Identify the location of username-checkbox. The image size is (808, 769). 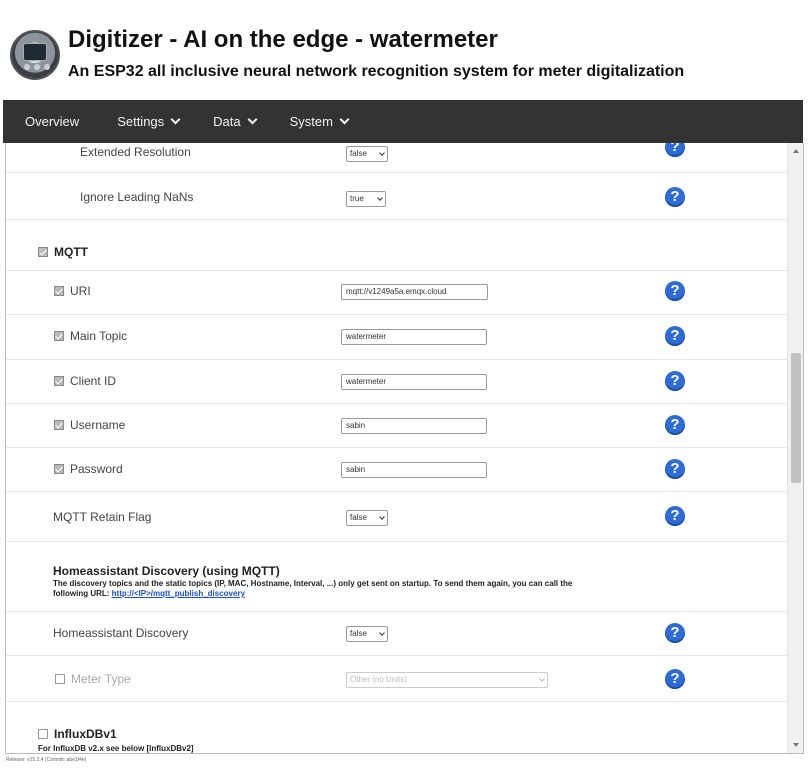
(59, 424).